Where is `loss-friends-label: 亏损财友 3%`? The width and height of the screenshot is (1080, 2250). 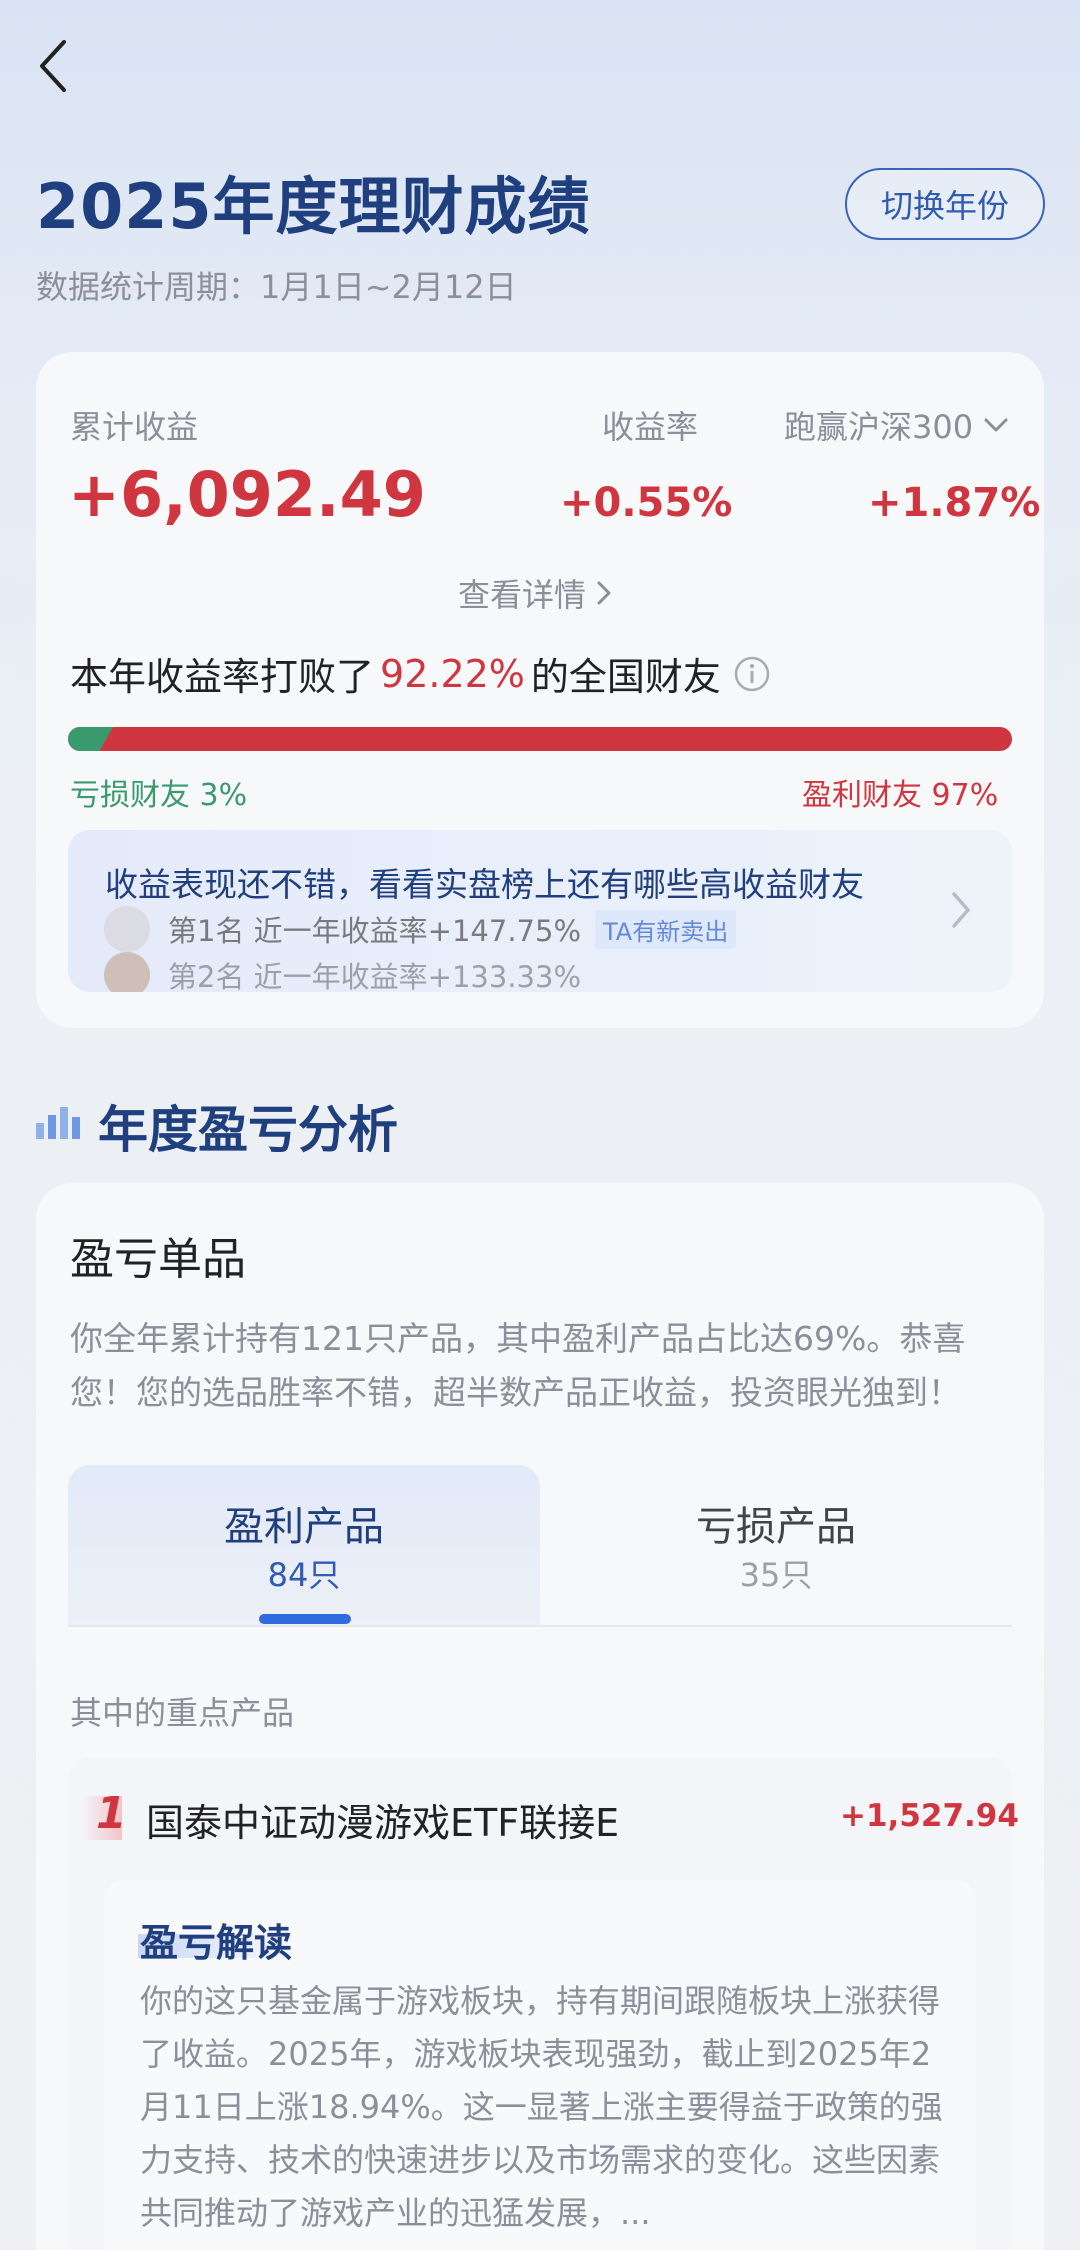
loss-friends-label: 亏损财友 3% is located at coordinates (159, 795).